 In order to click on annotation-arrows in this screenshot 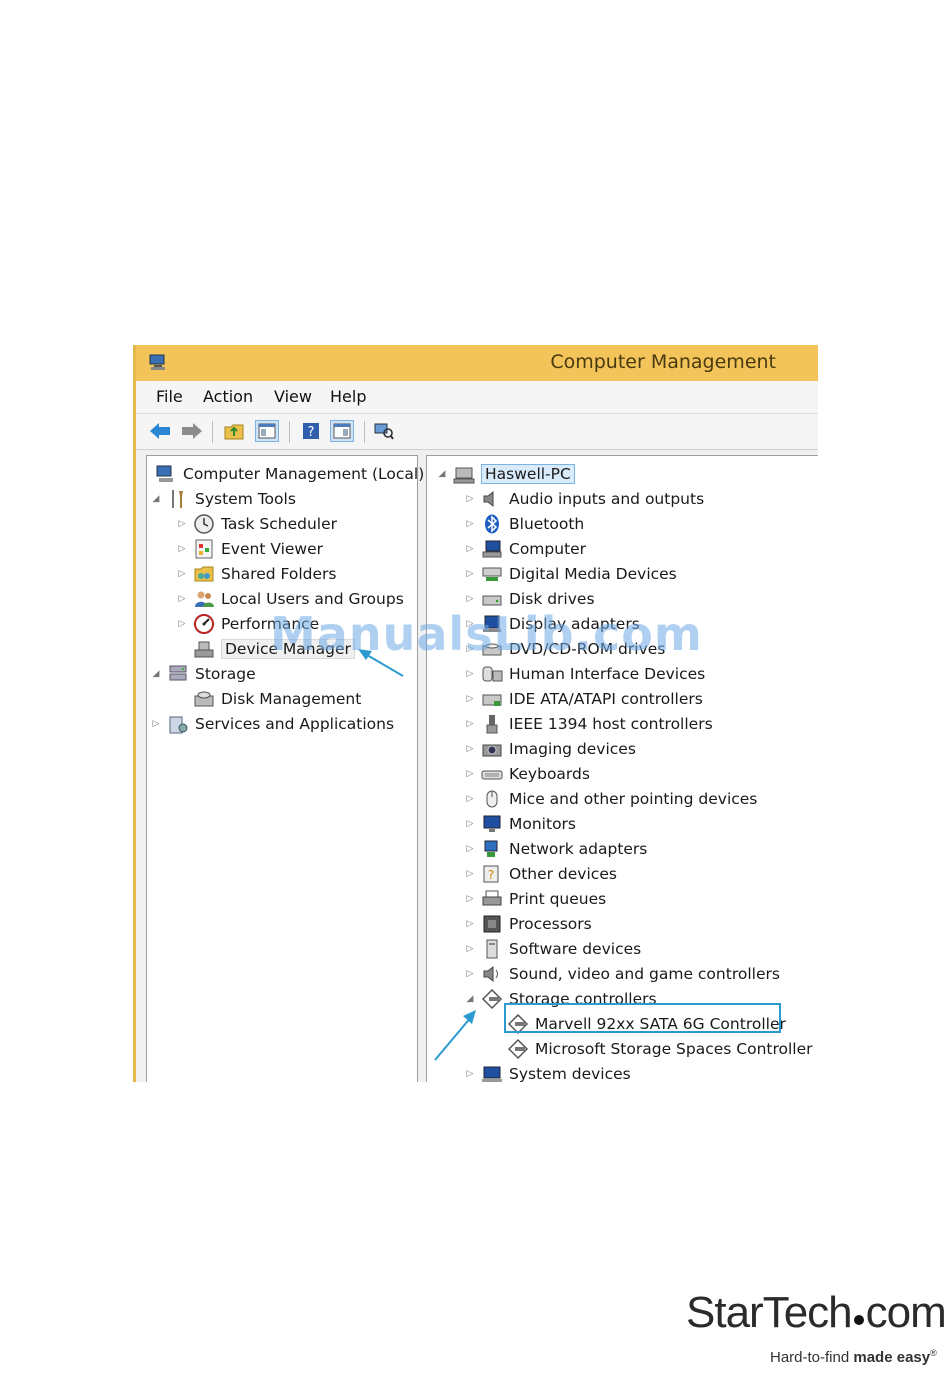, I will do `click(417, 855)`.